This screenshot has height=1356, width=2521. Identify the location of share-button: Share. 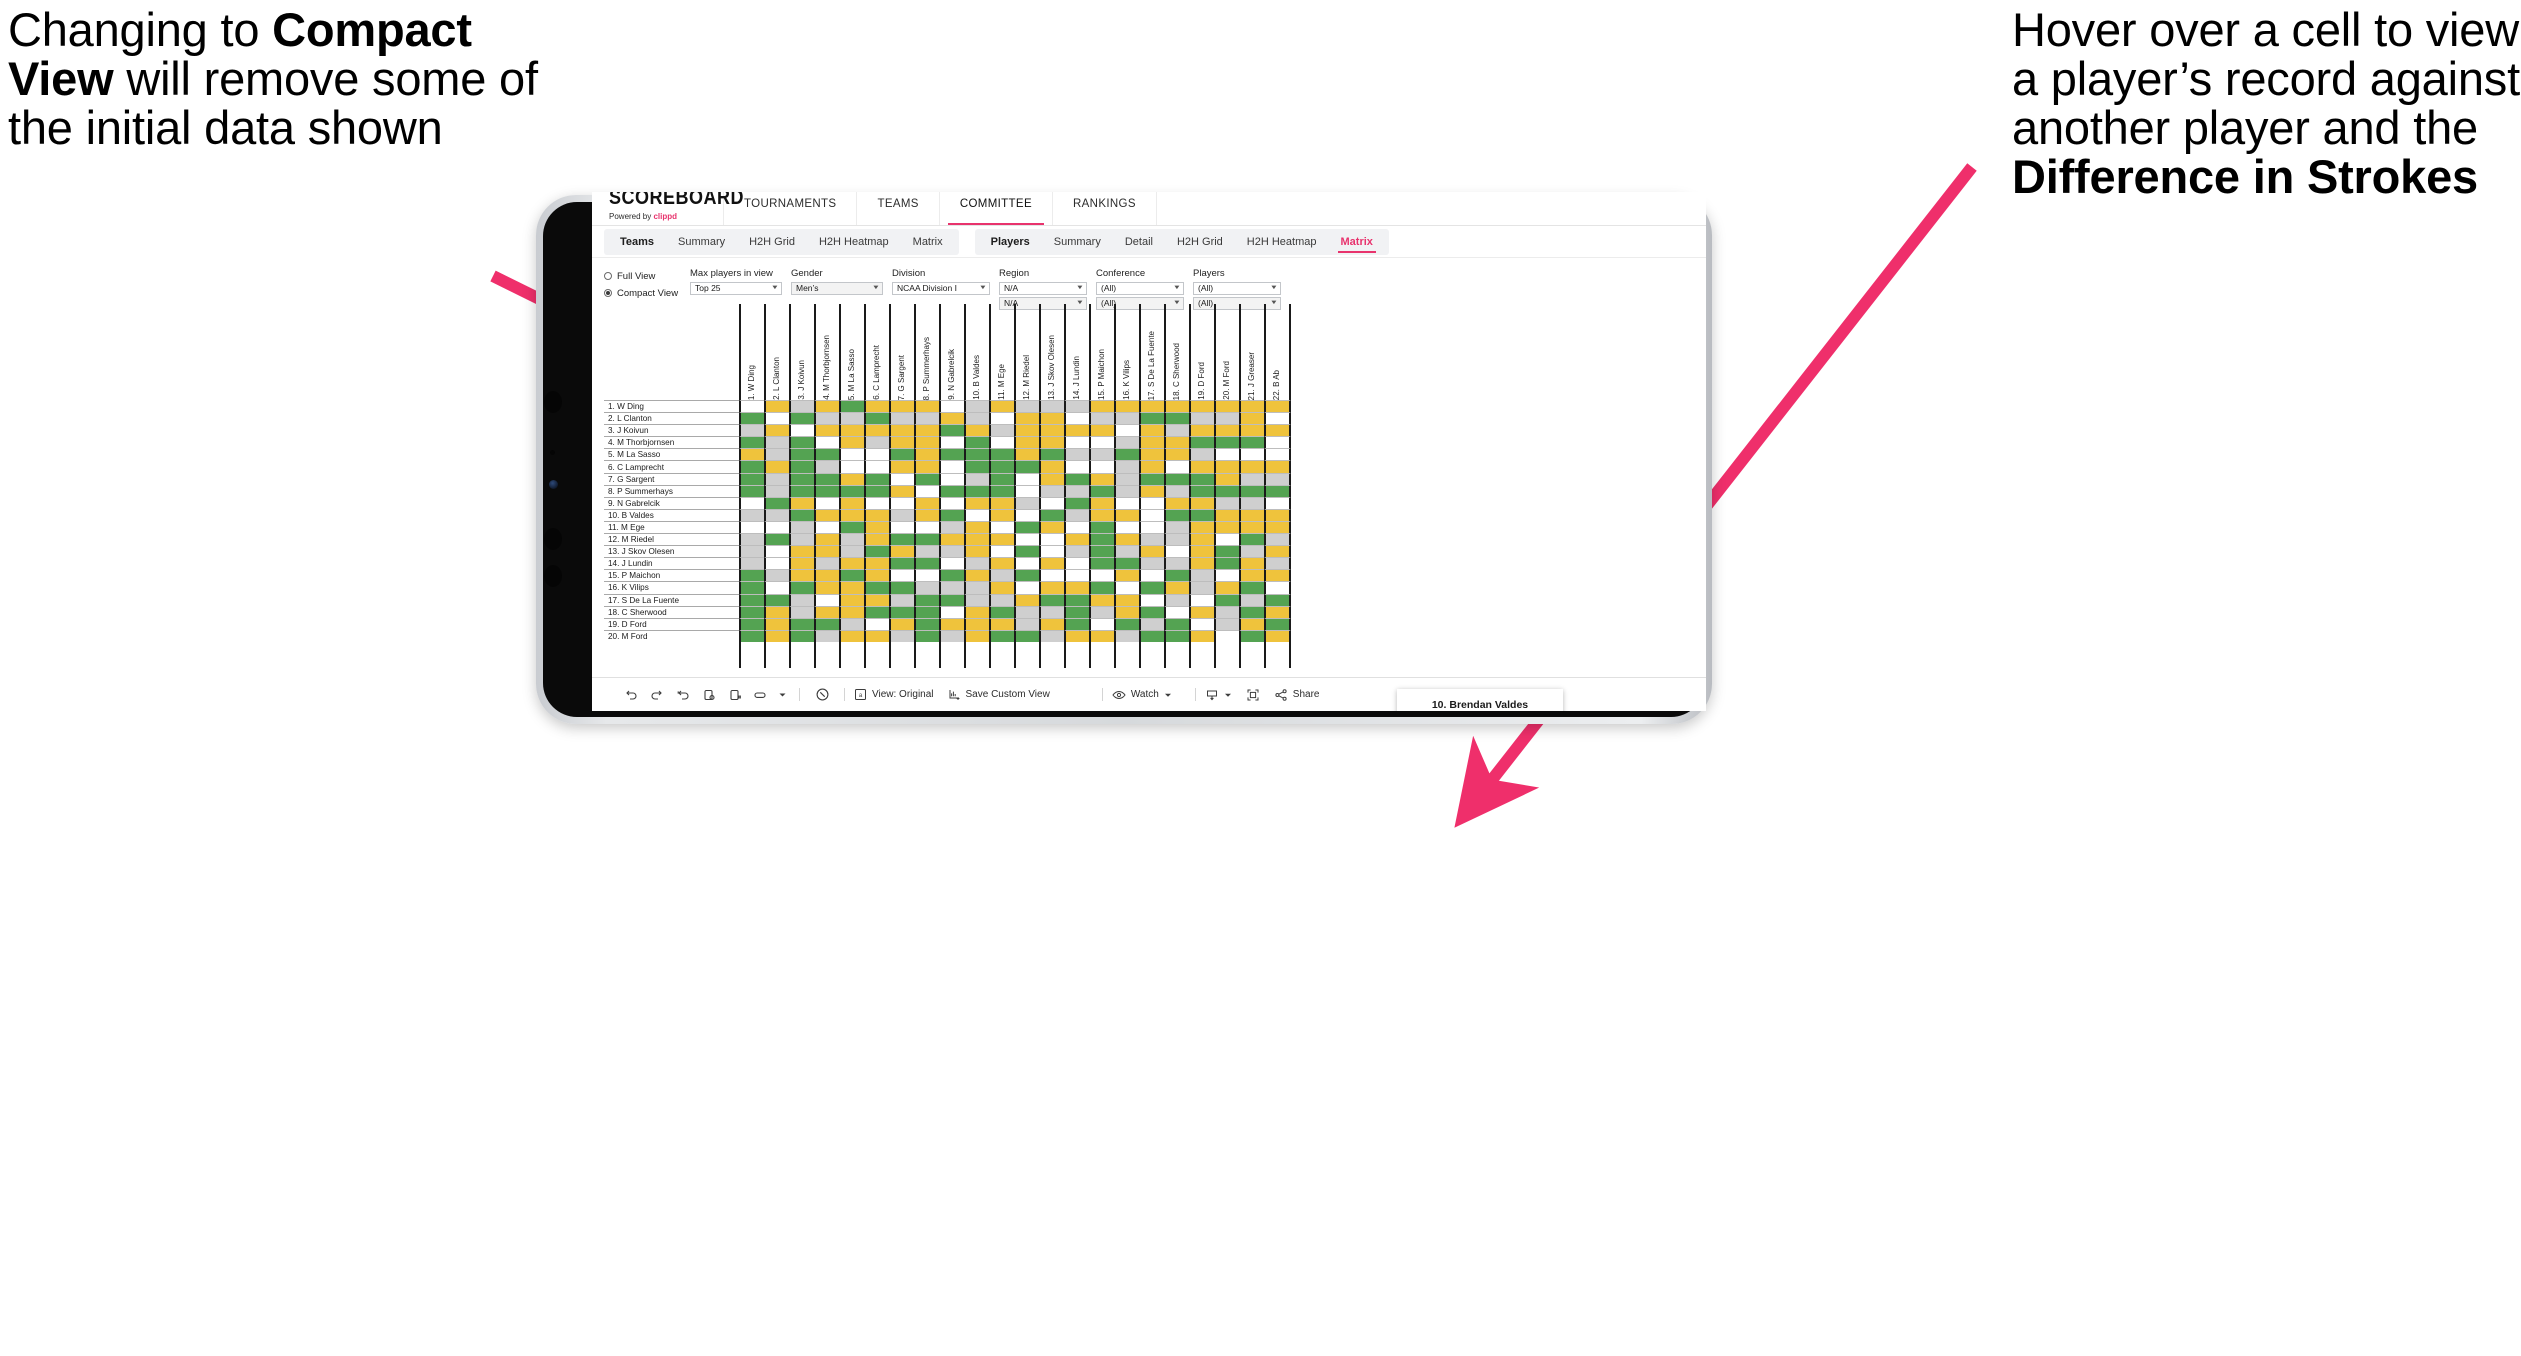
(1296, 695).